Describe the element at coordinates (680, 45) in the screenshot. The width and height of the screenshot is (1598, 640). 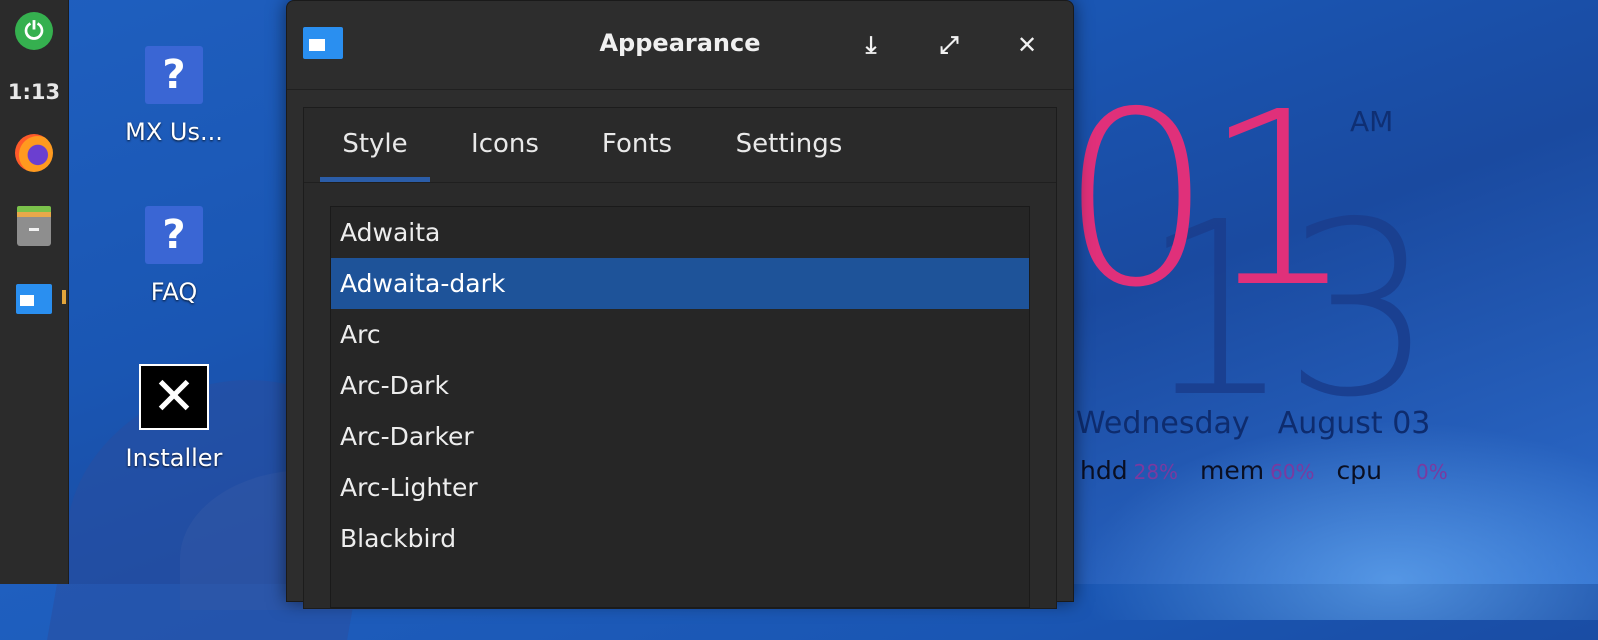
I see `window-titlebar: Appearance ⤓ ⤢ ✕` at that location.